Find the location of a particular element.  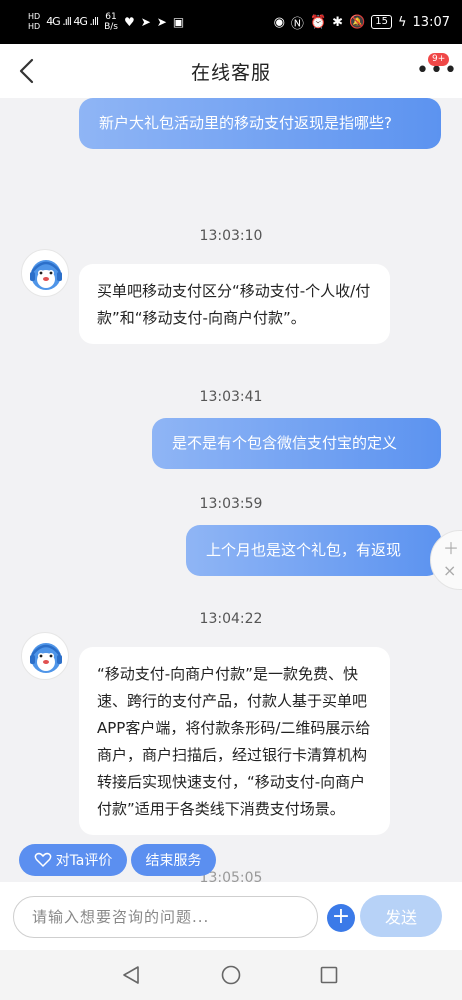

page-title: 在线客服 is located at coordinates (230, 72).